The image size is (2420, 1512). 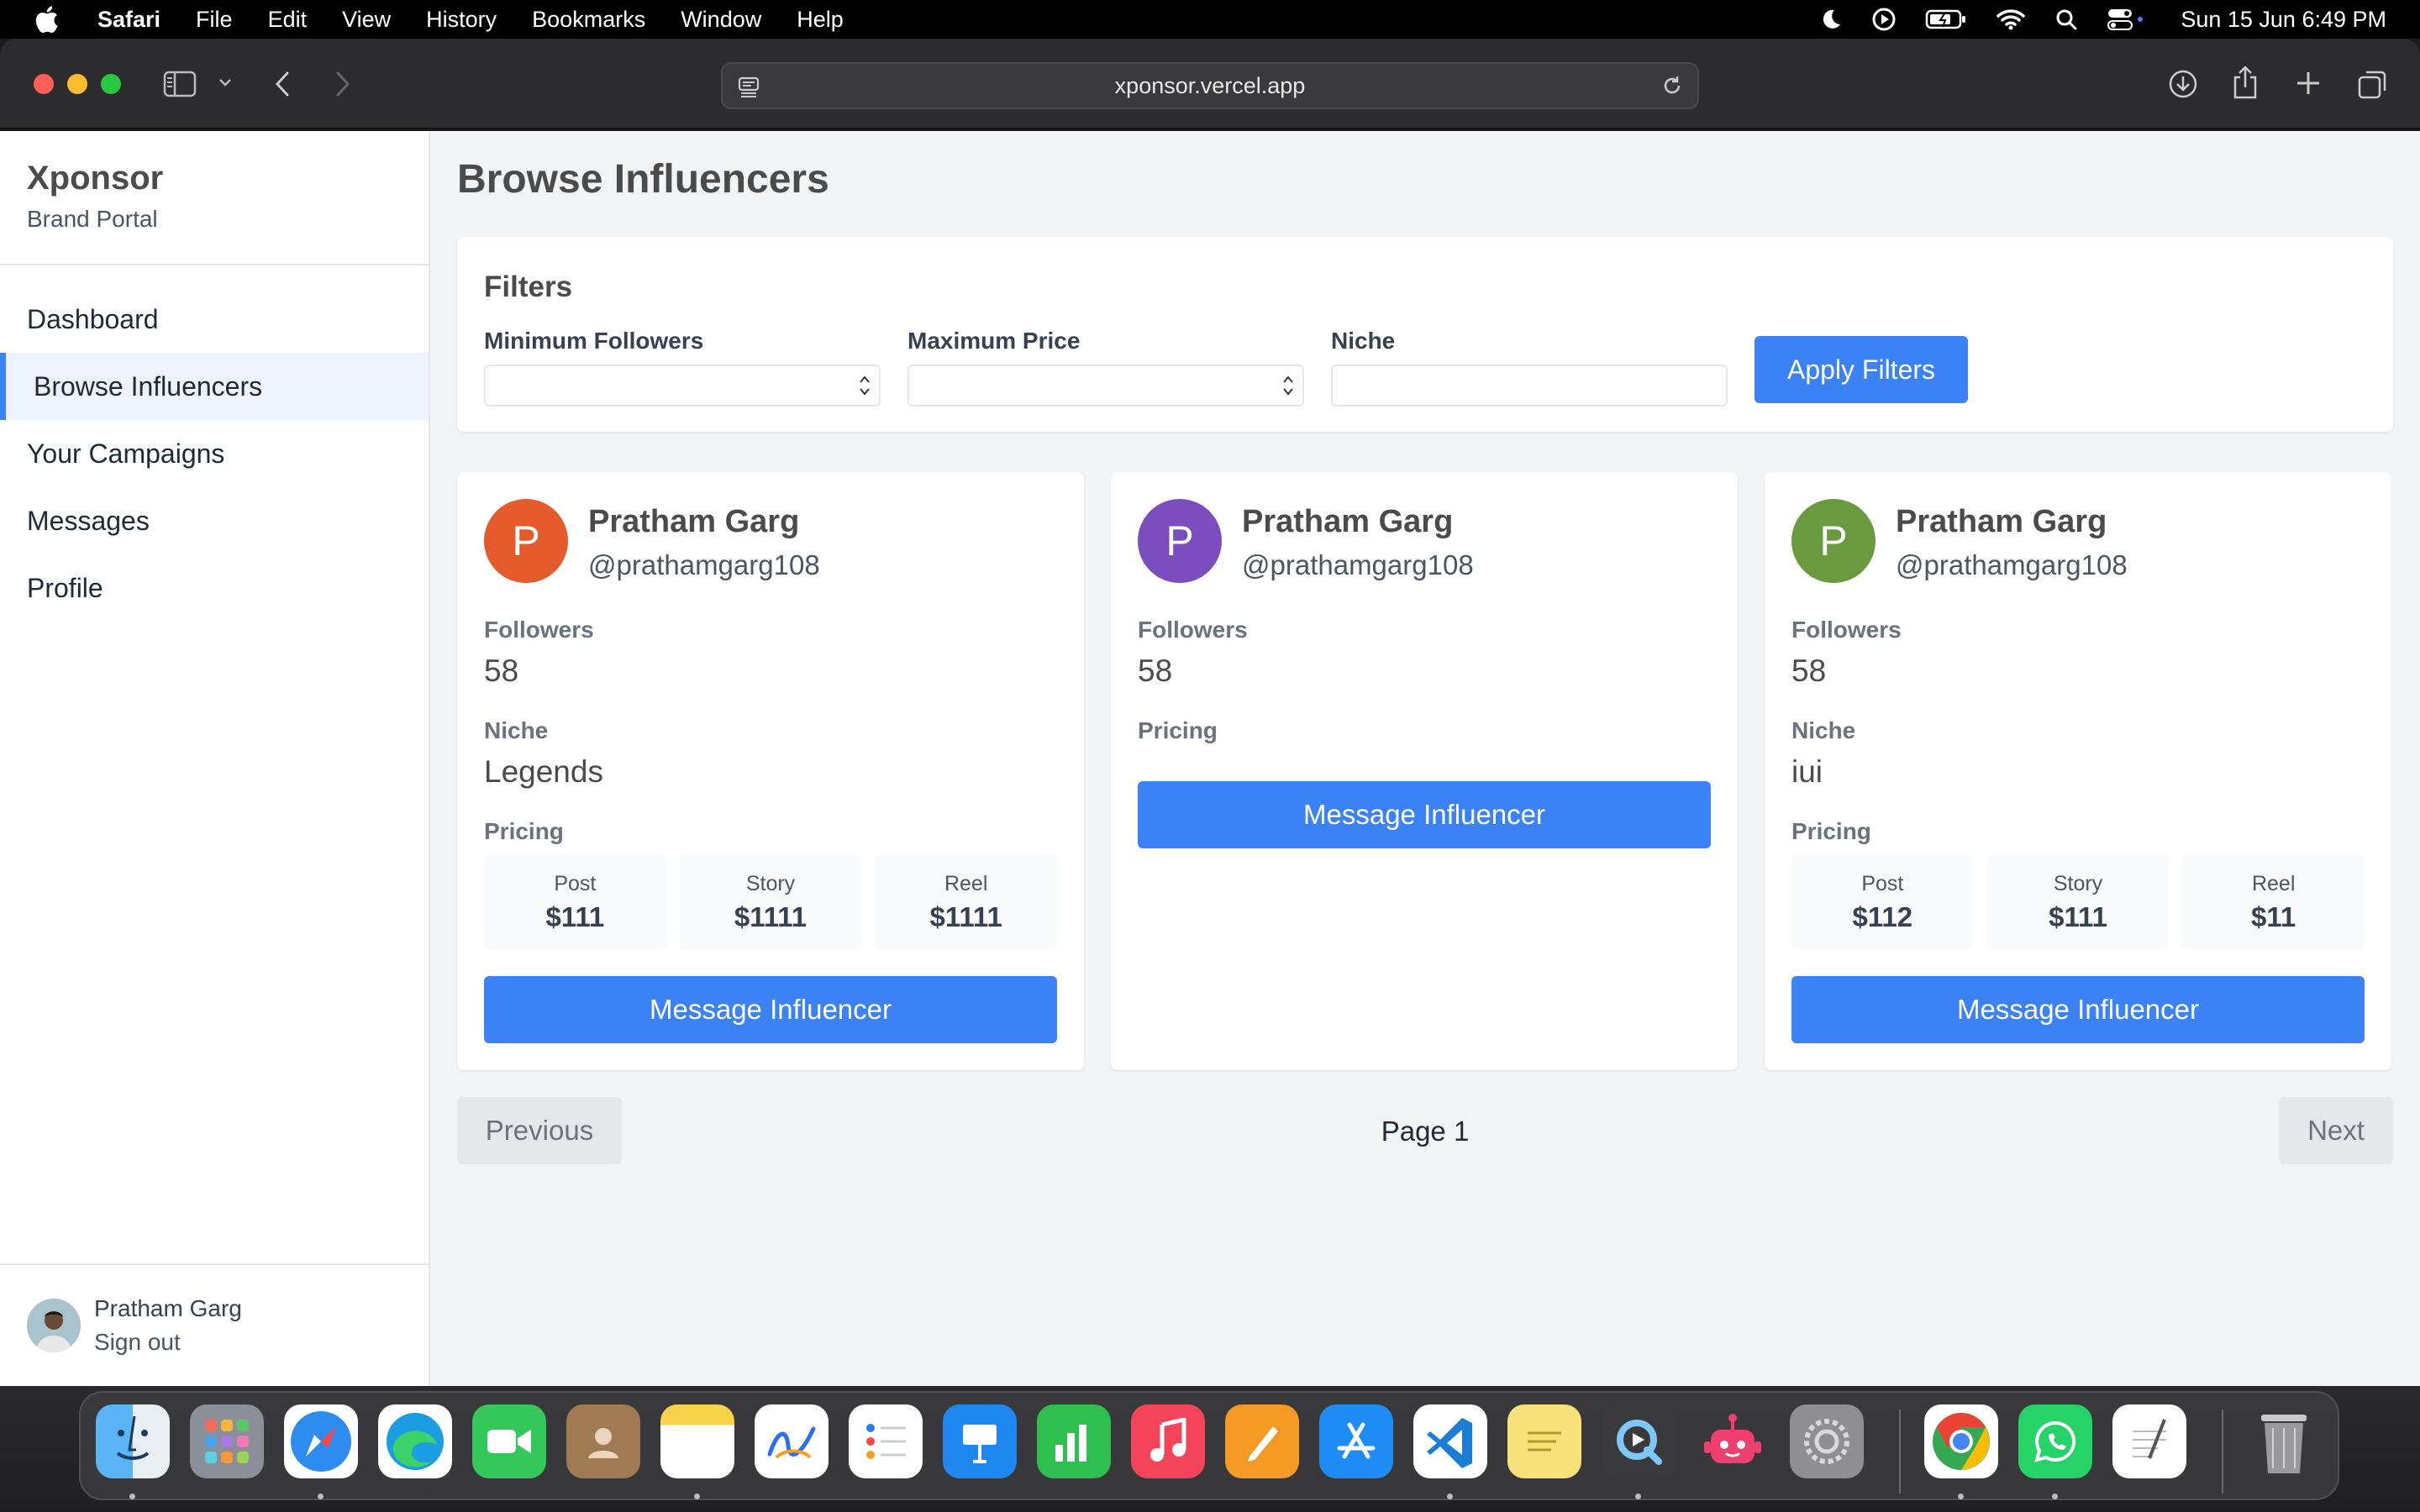 I want to click on share-icon, so click(x=2245, y=82).